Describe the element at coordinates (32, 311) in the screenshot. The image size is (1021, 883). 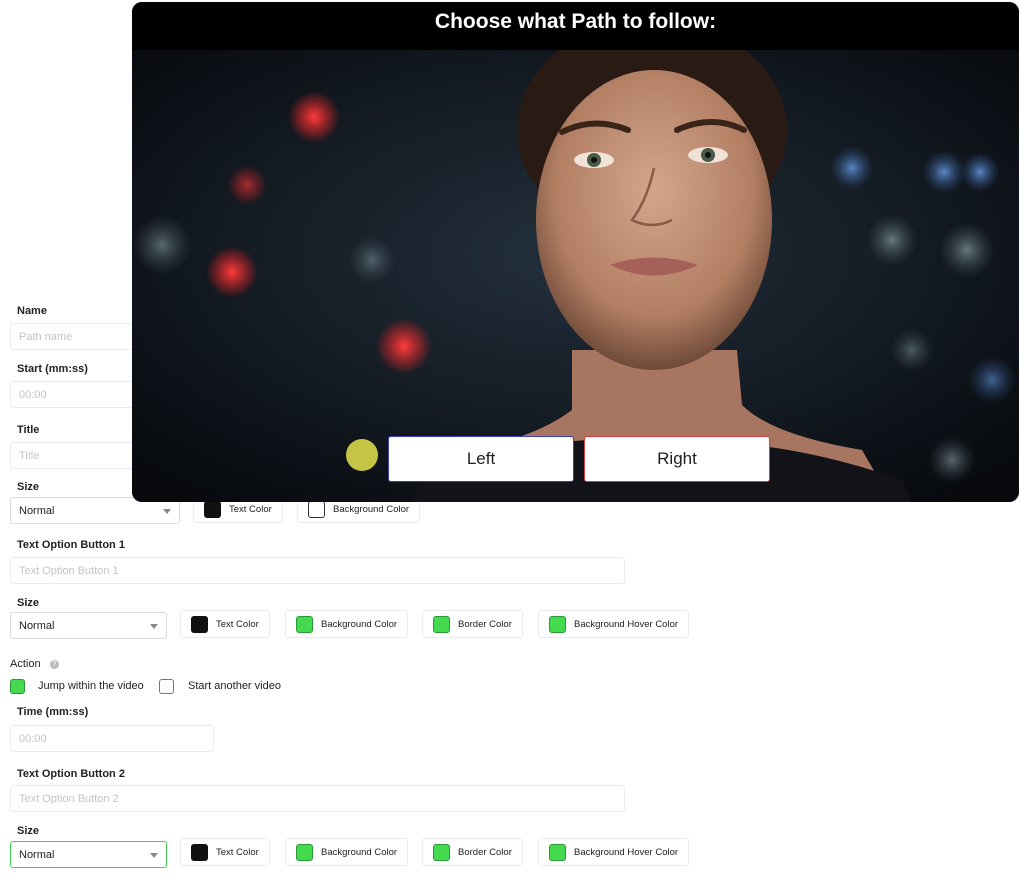
I see `name-label: Name` at that location.